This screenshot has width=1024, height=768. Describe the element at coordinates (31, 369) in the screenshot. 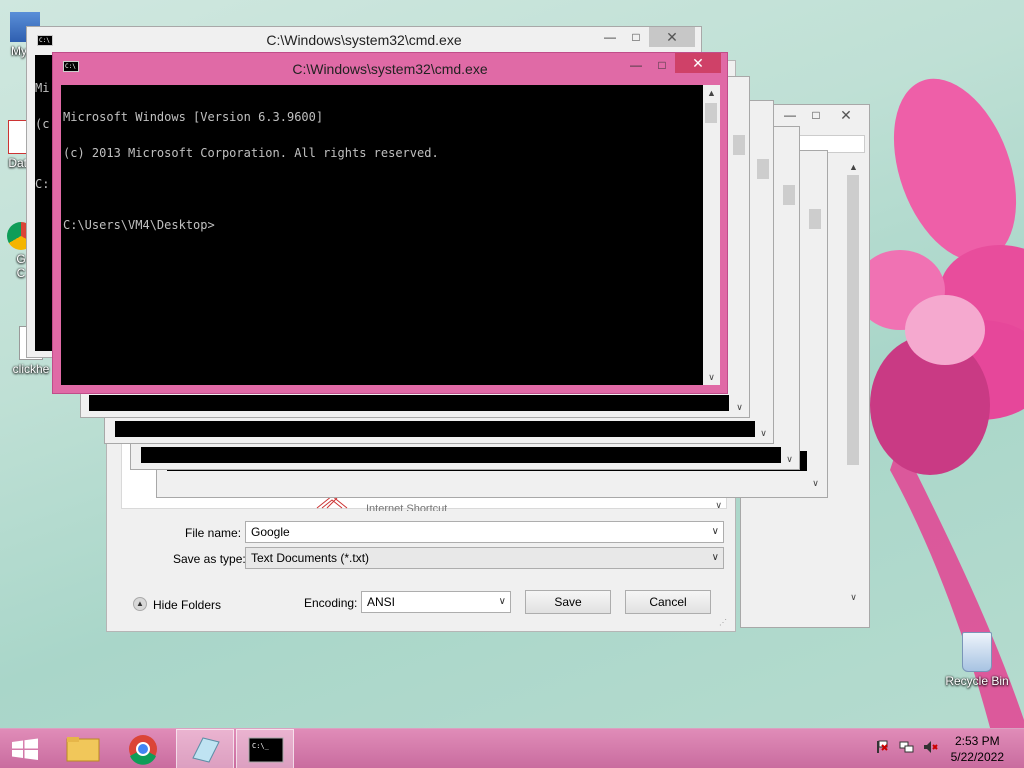

I see `desktop-icon-label: clickhe` at that location.